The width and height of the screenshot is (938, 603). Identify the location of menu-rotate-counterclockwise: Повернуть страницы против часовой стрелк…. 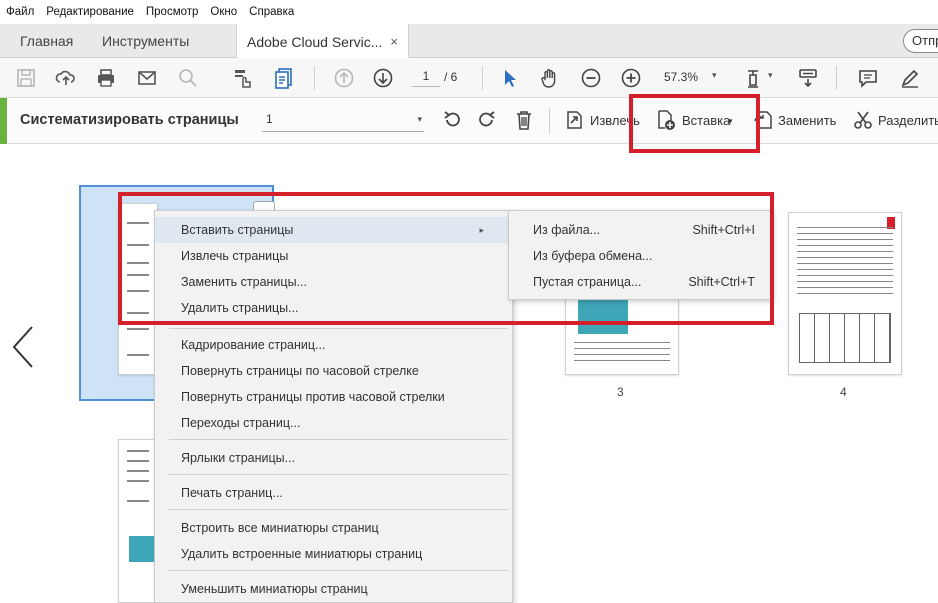
(333, 397).